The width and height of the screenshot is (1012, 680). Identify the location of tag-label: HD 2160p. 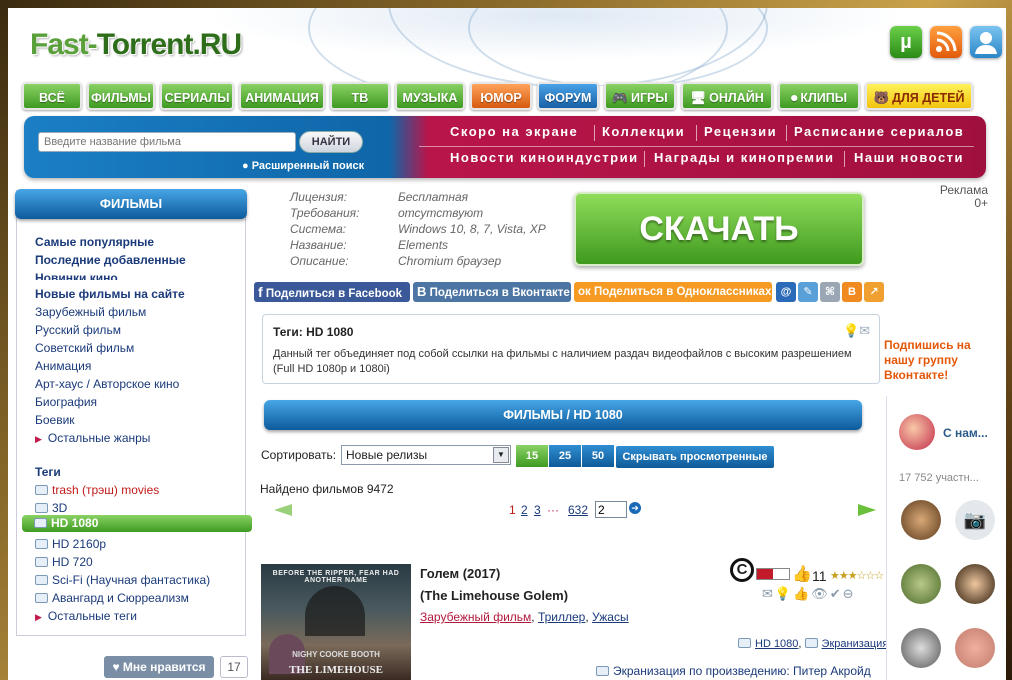
(79, 544).